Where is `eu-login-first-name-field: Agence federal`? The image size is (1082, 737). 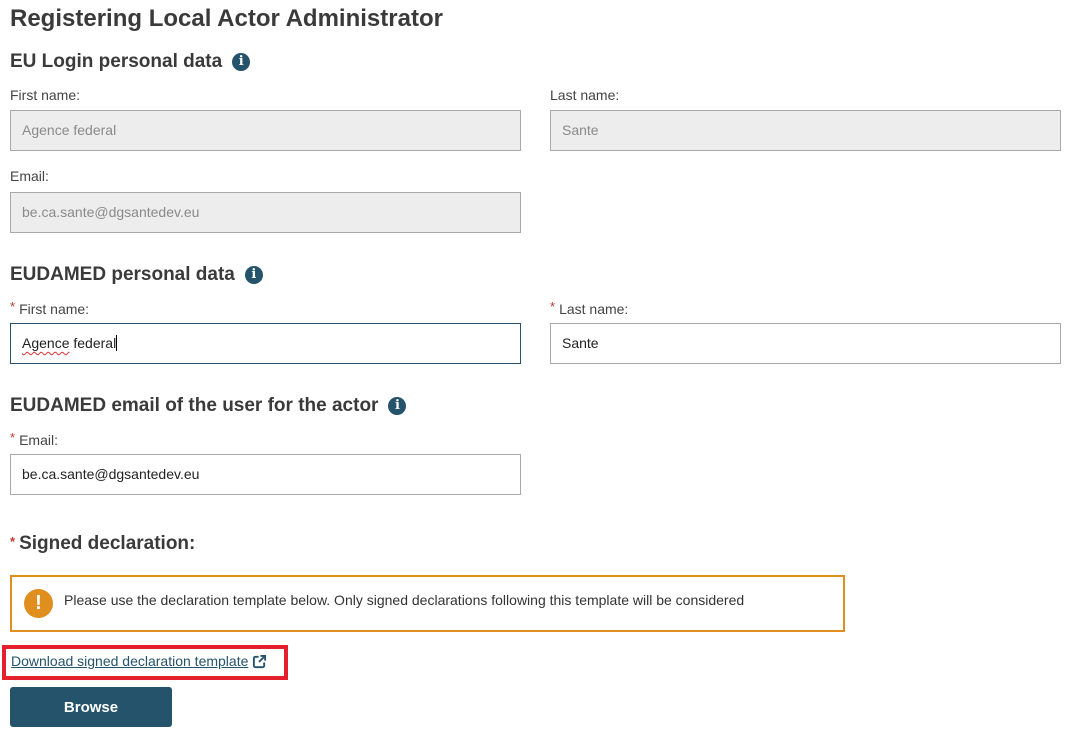
eu-login-first-name-field: Agence federal is located at coordinates (265, 130).